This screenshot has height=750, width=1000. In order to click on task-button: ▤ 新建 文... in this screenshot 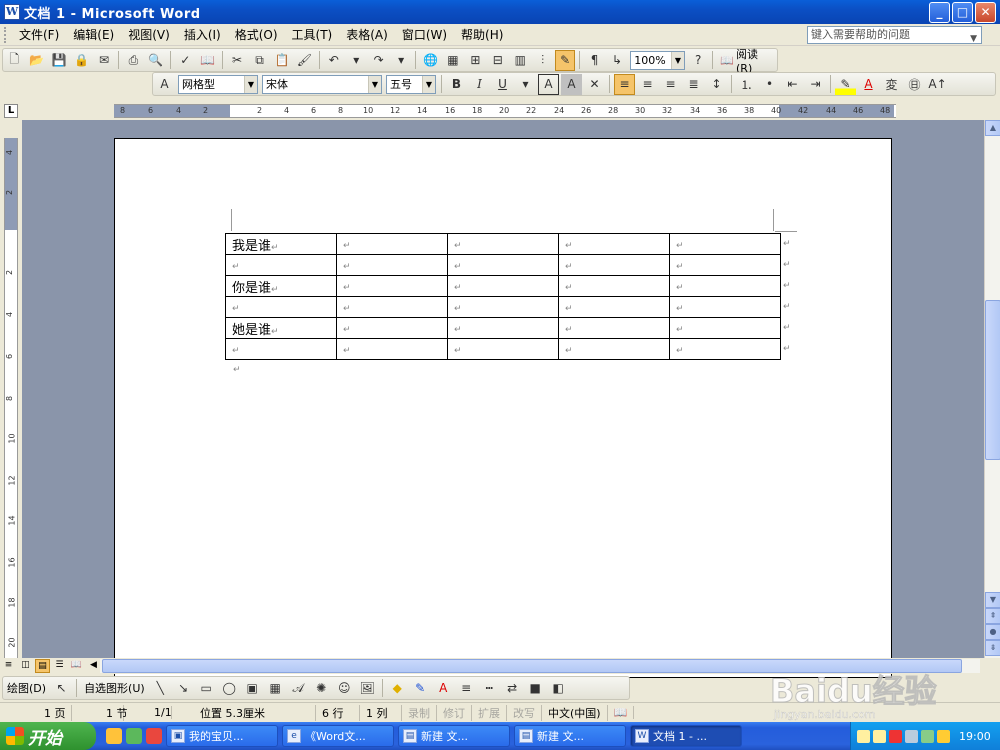, I will do `click(570, 736)`.